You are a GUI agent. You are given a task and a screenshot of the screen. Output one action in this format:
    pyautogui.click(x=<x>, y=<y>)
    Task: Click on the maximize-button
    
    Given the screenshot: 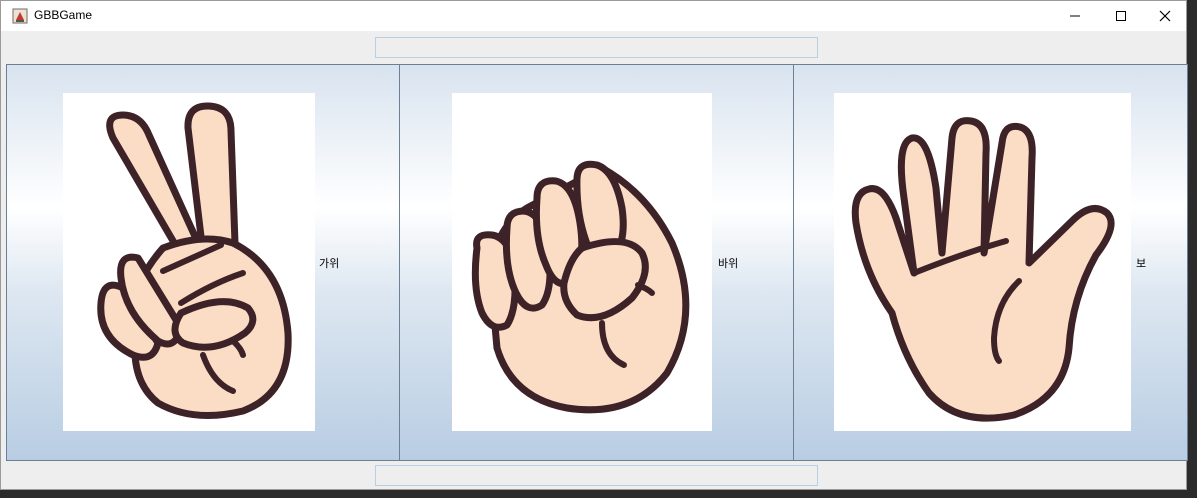 What is the action you would take?
    pyautogui.click(x=1121, y=16)
    